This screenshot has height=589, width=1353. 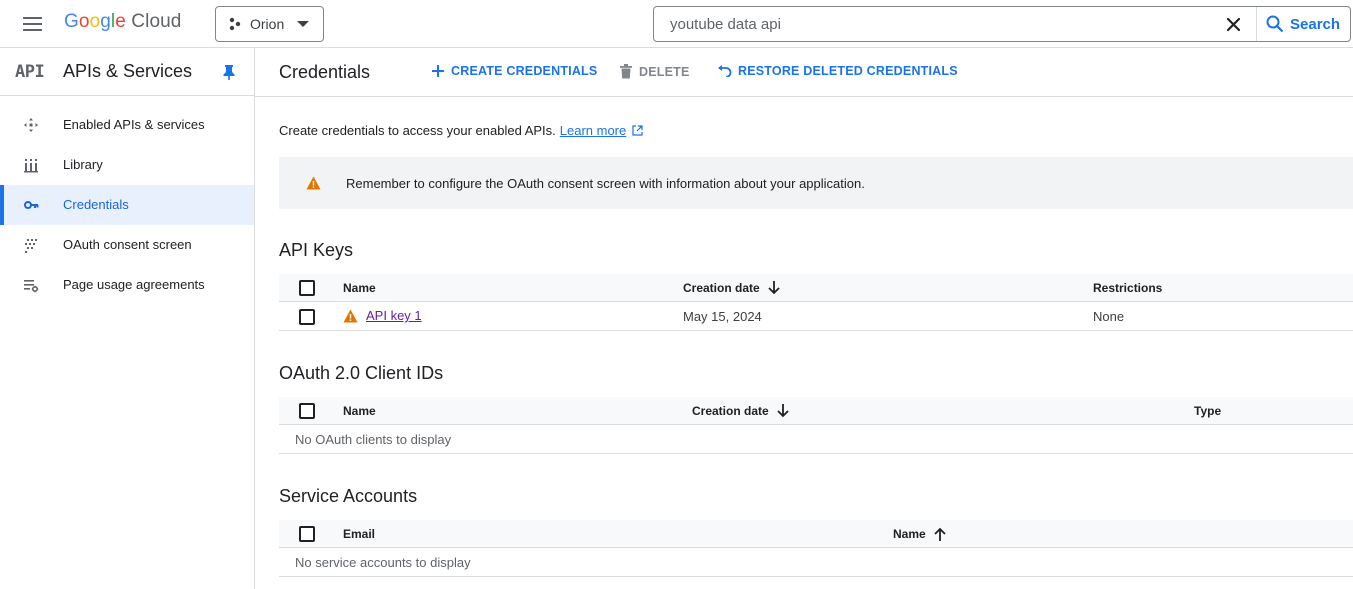 What do you see at coordinates (361, 373) in the screenshot?
I see `oauth-clients-title: OAuth 2.0 Client IDs` at bounding box center [361, 373].